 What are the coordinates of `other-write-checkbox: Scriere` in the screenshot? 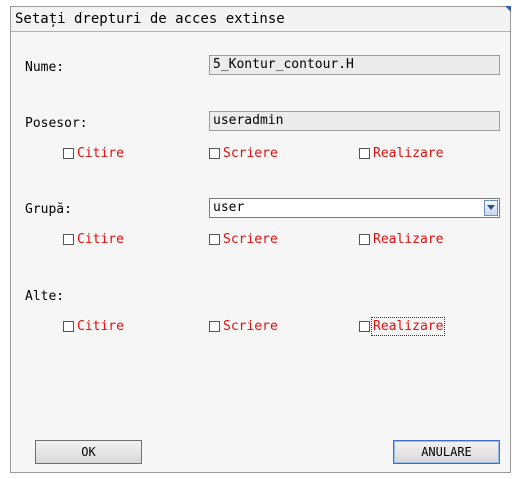 It's located at (243, 326).